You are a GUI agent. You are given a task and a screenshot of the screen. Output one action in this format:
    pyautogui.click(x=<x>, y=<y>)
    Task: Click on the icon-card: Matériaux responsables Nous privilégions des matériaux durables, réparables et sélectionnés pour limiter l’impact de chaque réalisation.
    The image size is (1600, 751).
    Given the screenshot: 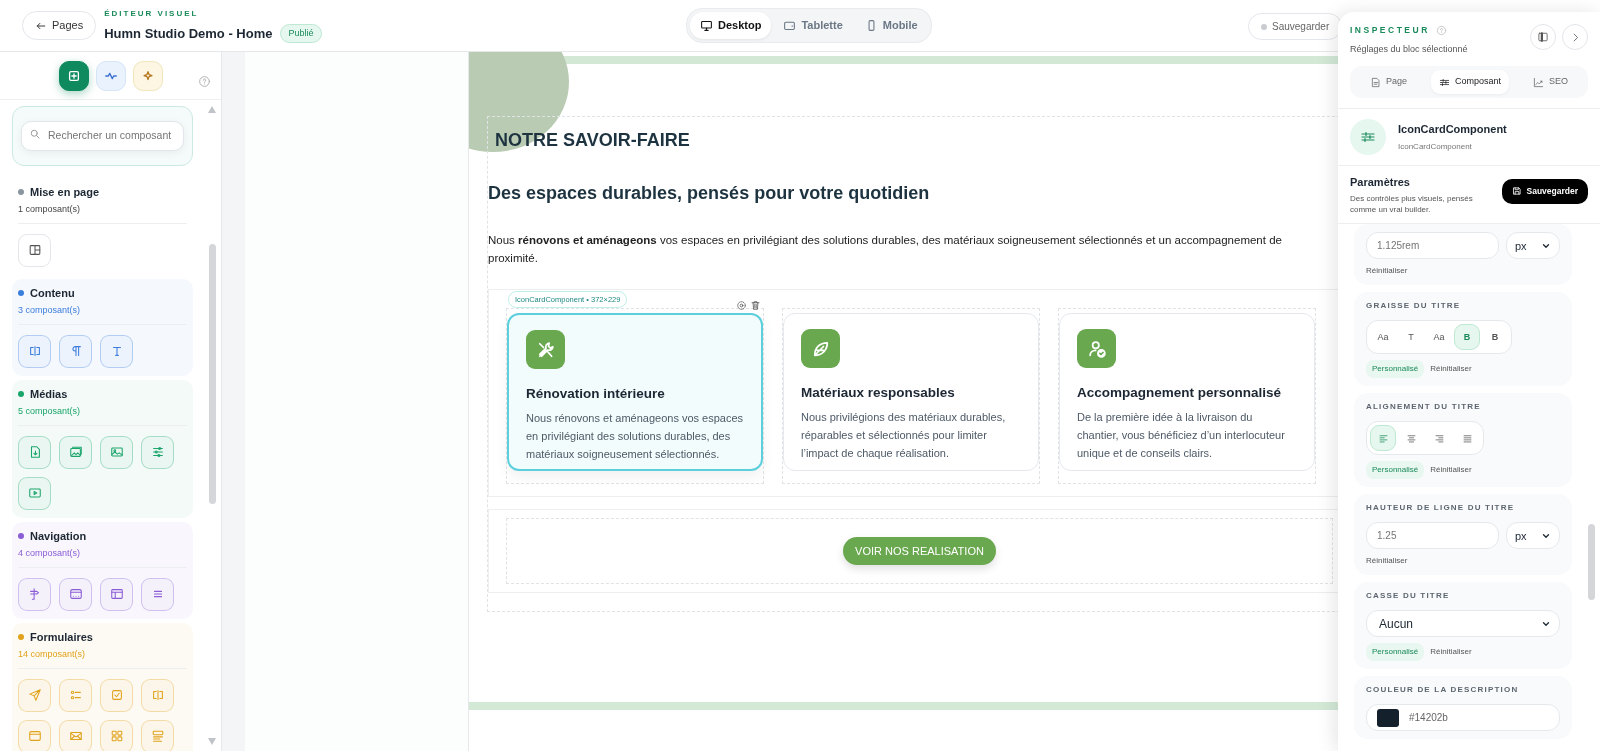 What is the action you would take?
    pyautogui.click(x=911, y=392)
    